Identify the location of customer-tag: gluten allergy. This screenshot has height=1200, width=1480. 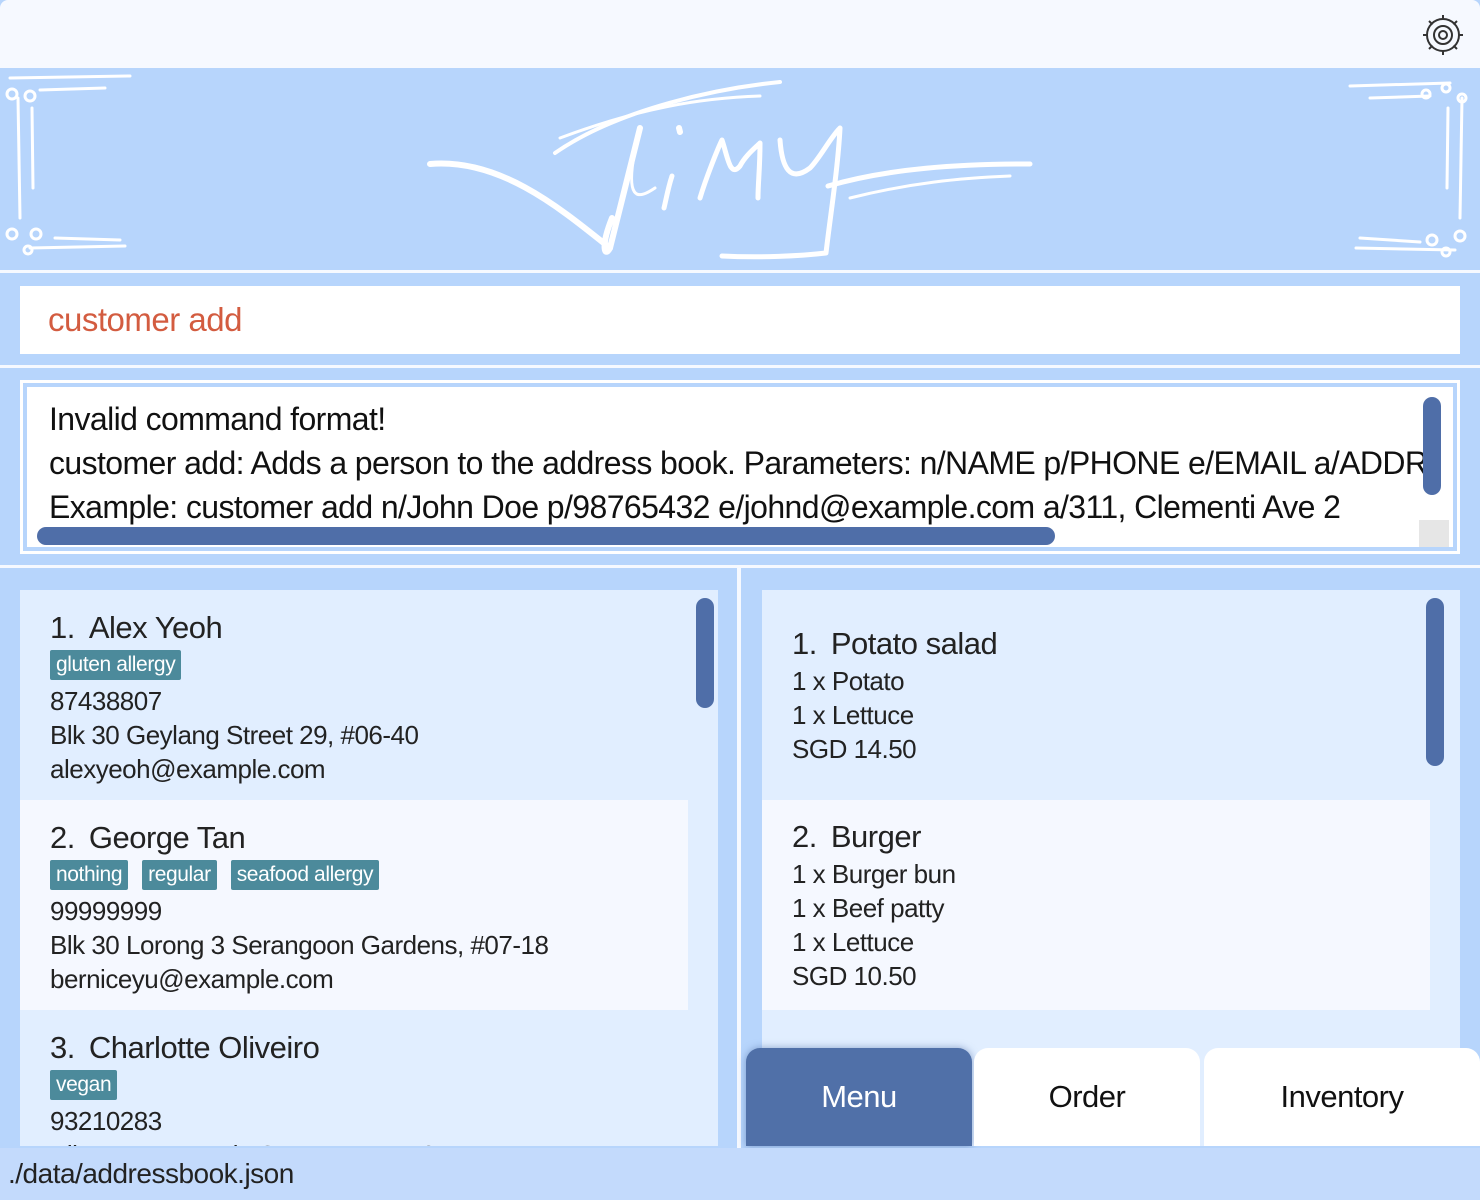
(116, 665).